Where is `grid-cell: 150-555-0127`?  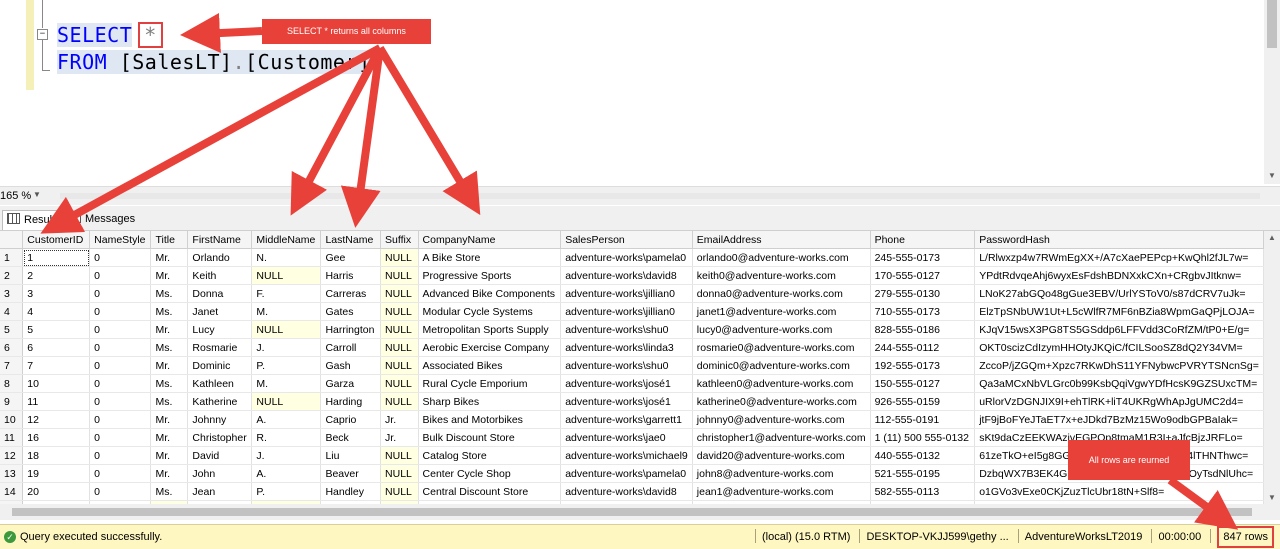 grid-cell: 150-555-0127 is located at coordinates (923, 383).